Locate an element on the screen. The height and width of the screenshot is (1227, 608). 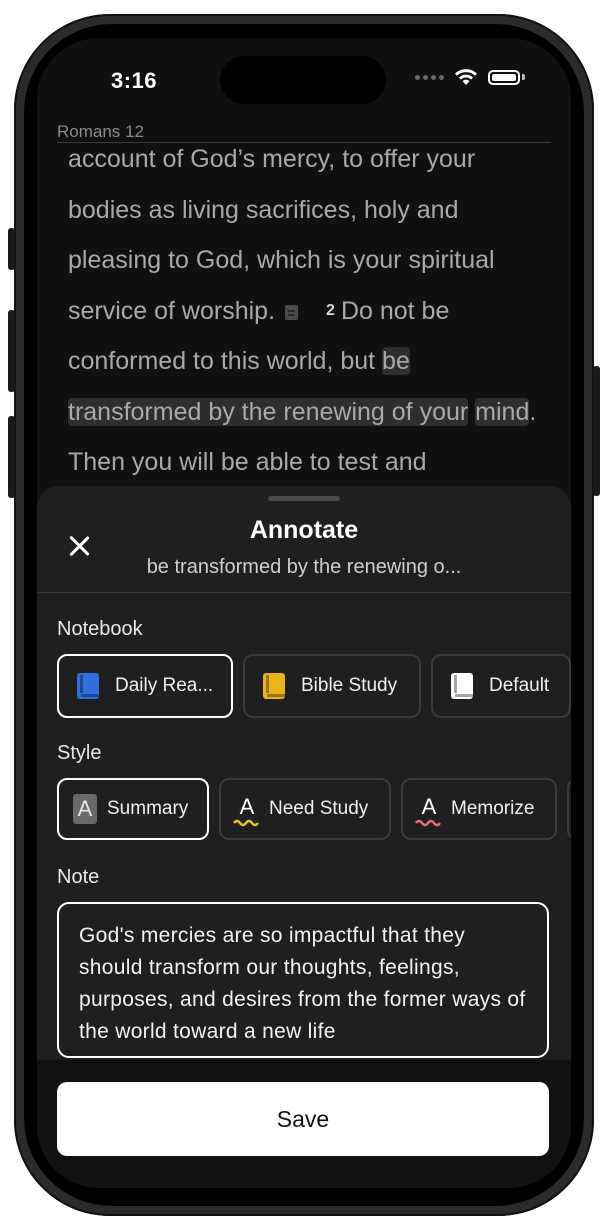
status-indicators is located at coordinates (470, 77).